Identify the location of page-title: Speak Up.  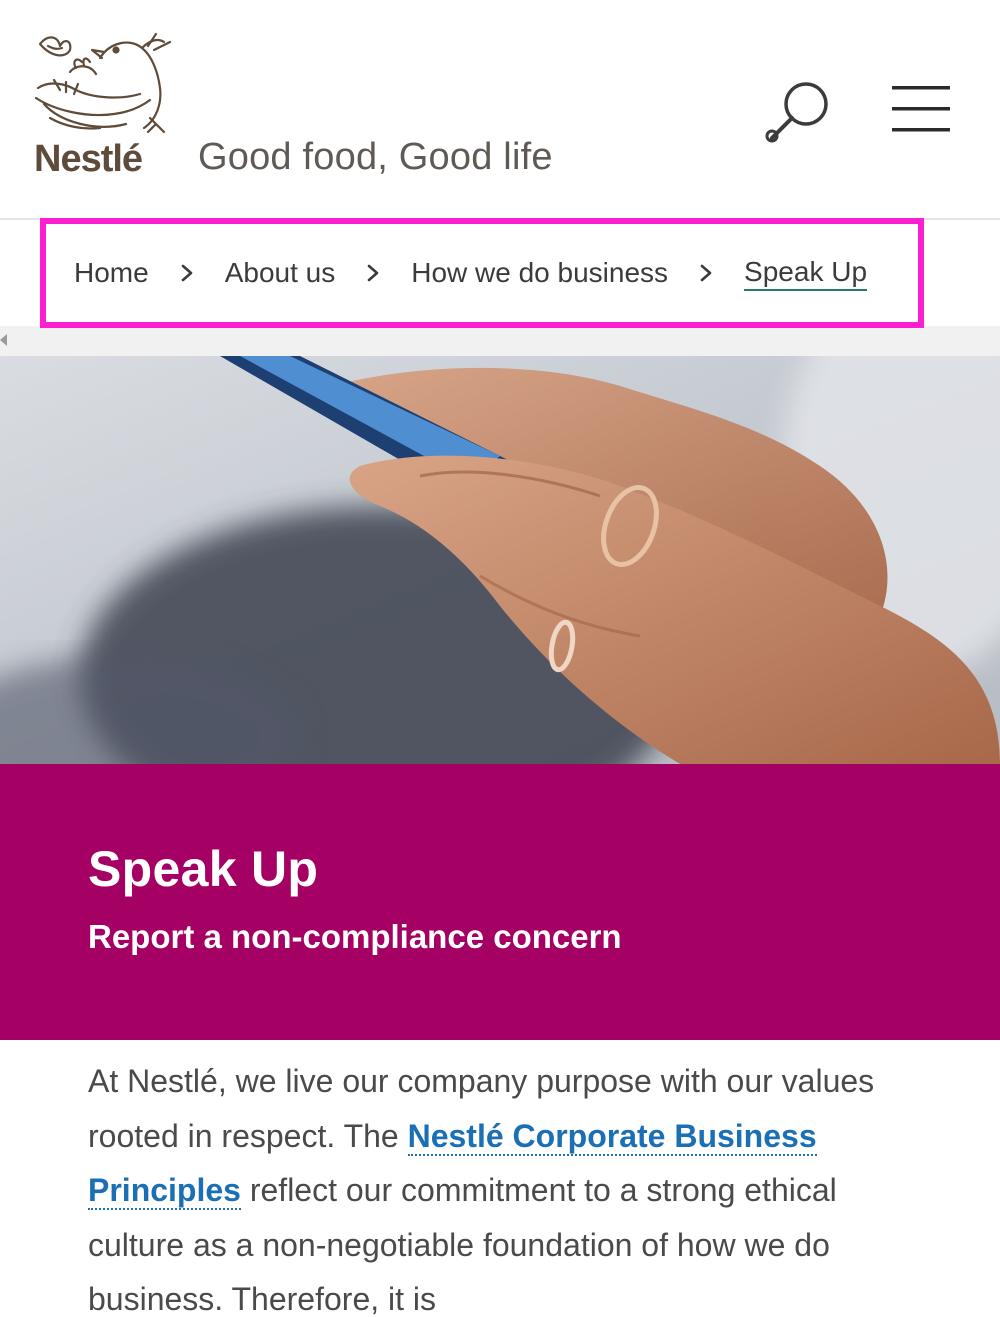
(203, 869).